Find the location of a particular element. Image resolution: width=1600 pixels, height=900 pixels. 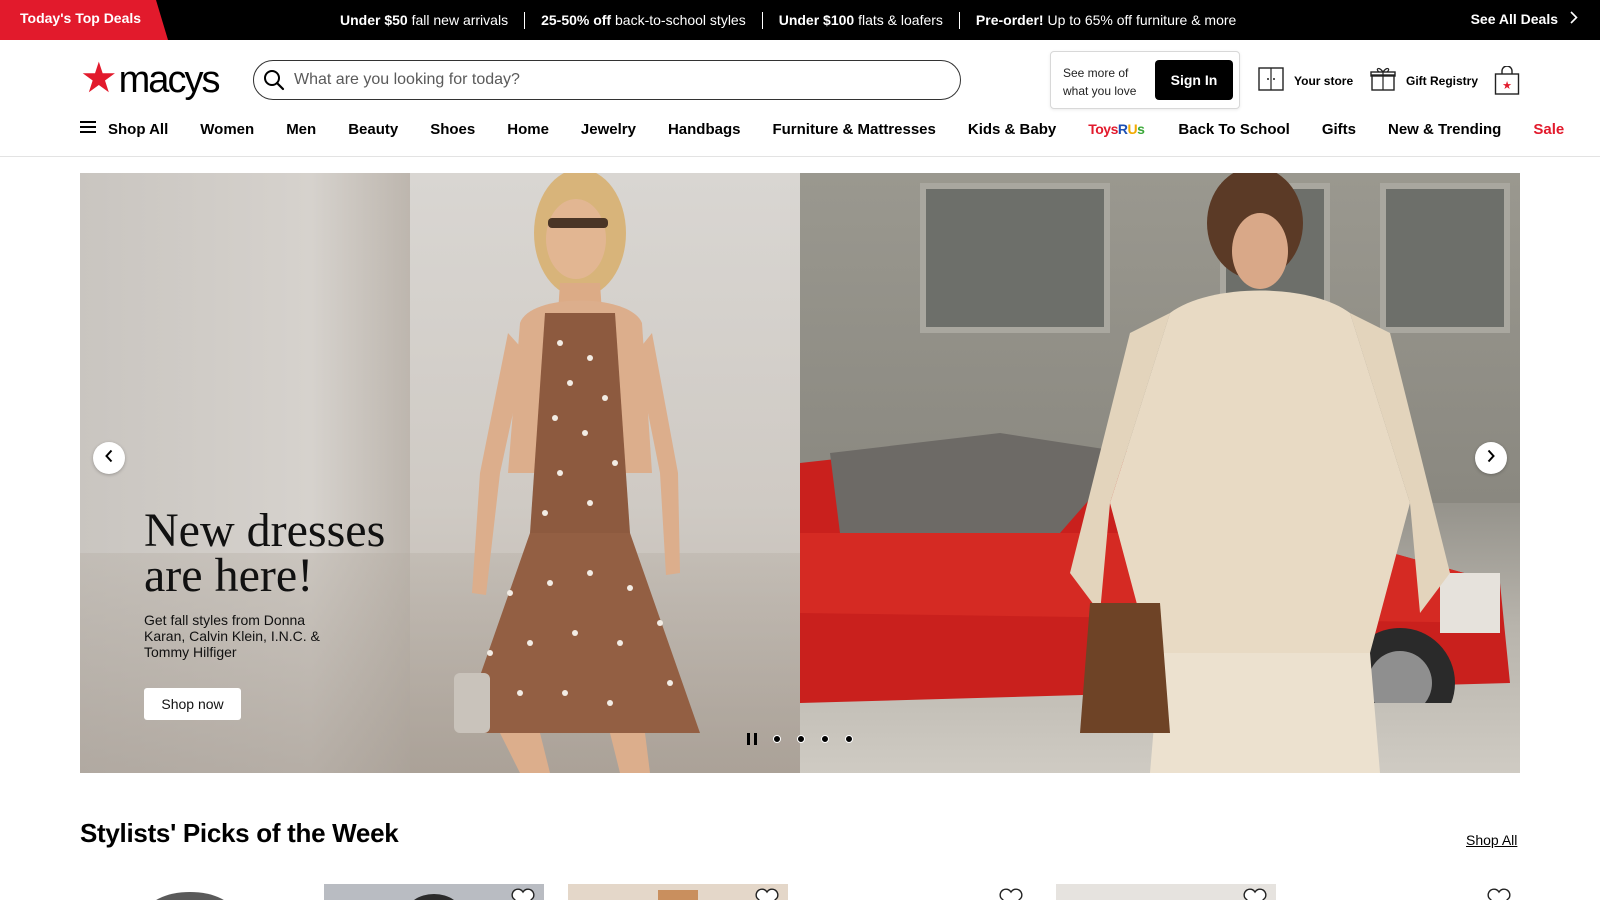

nav-item-new-trending: New & Trending is located at coordinates (1444, 129).